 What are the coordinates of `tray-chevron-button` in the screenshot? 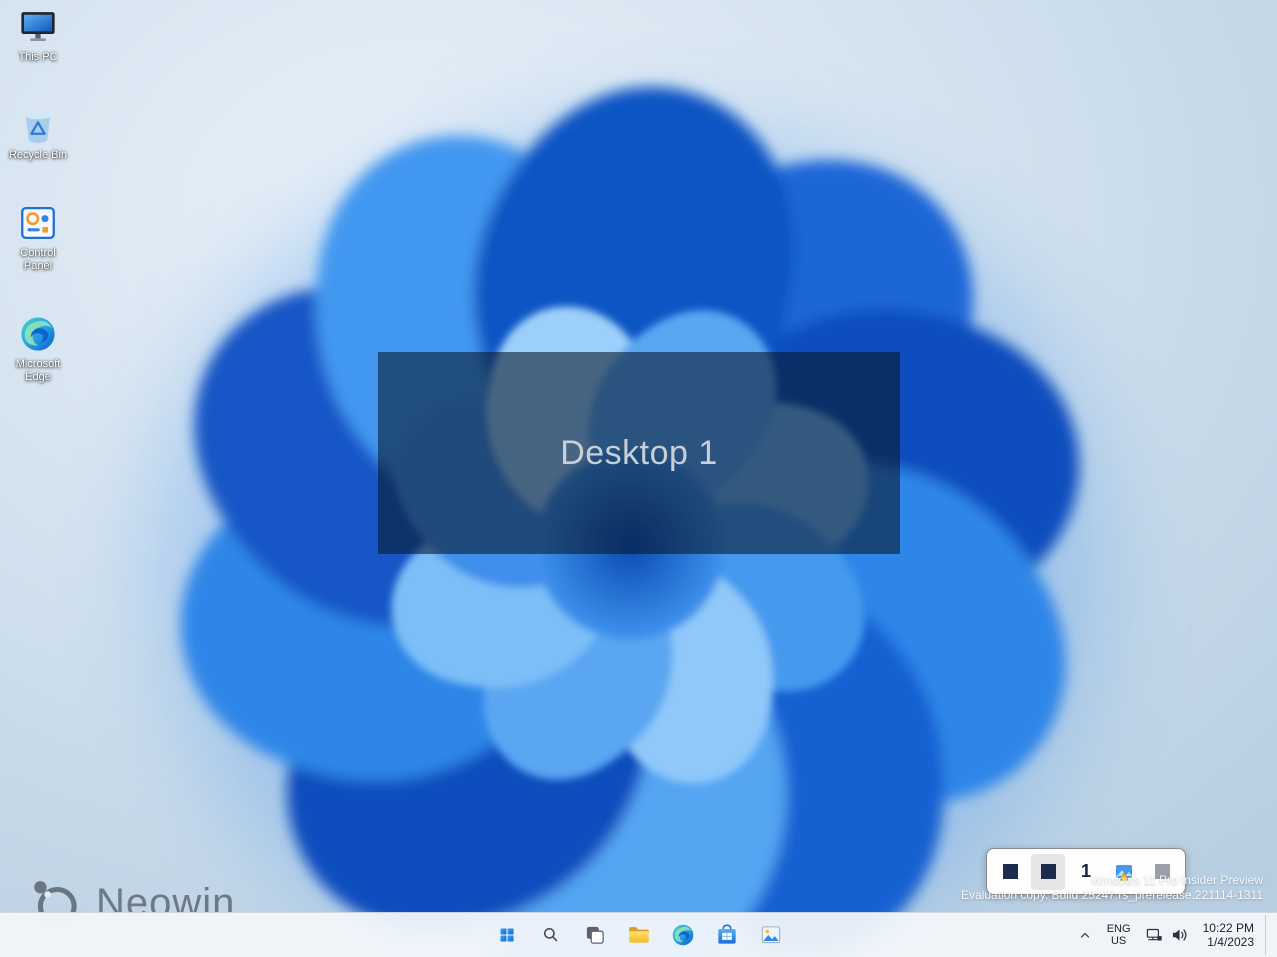 It's located at (1085, 935).